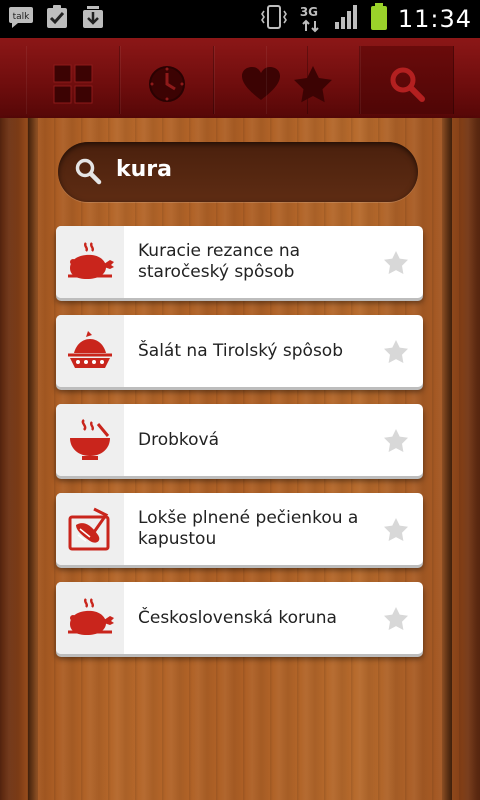 Image resolution: width=480 pixels, height=800 pixels. I want to click on battery-icon, so click(379, 19).